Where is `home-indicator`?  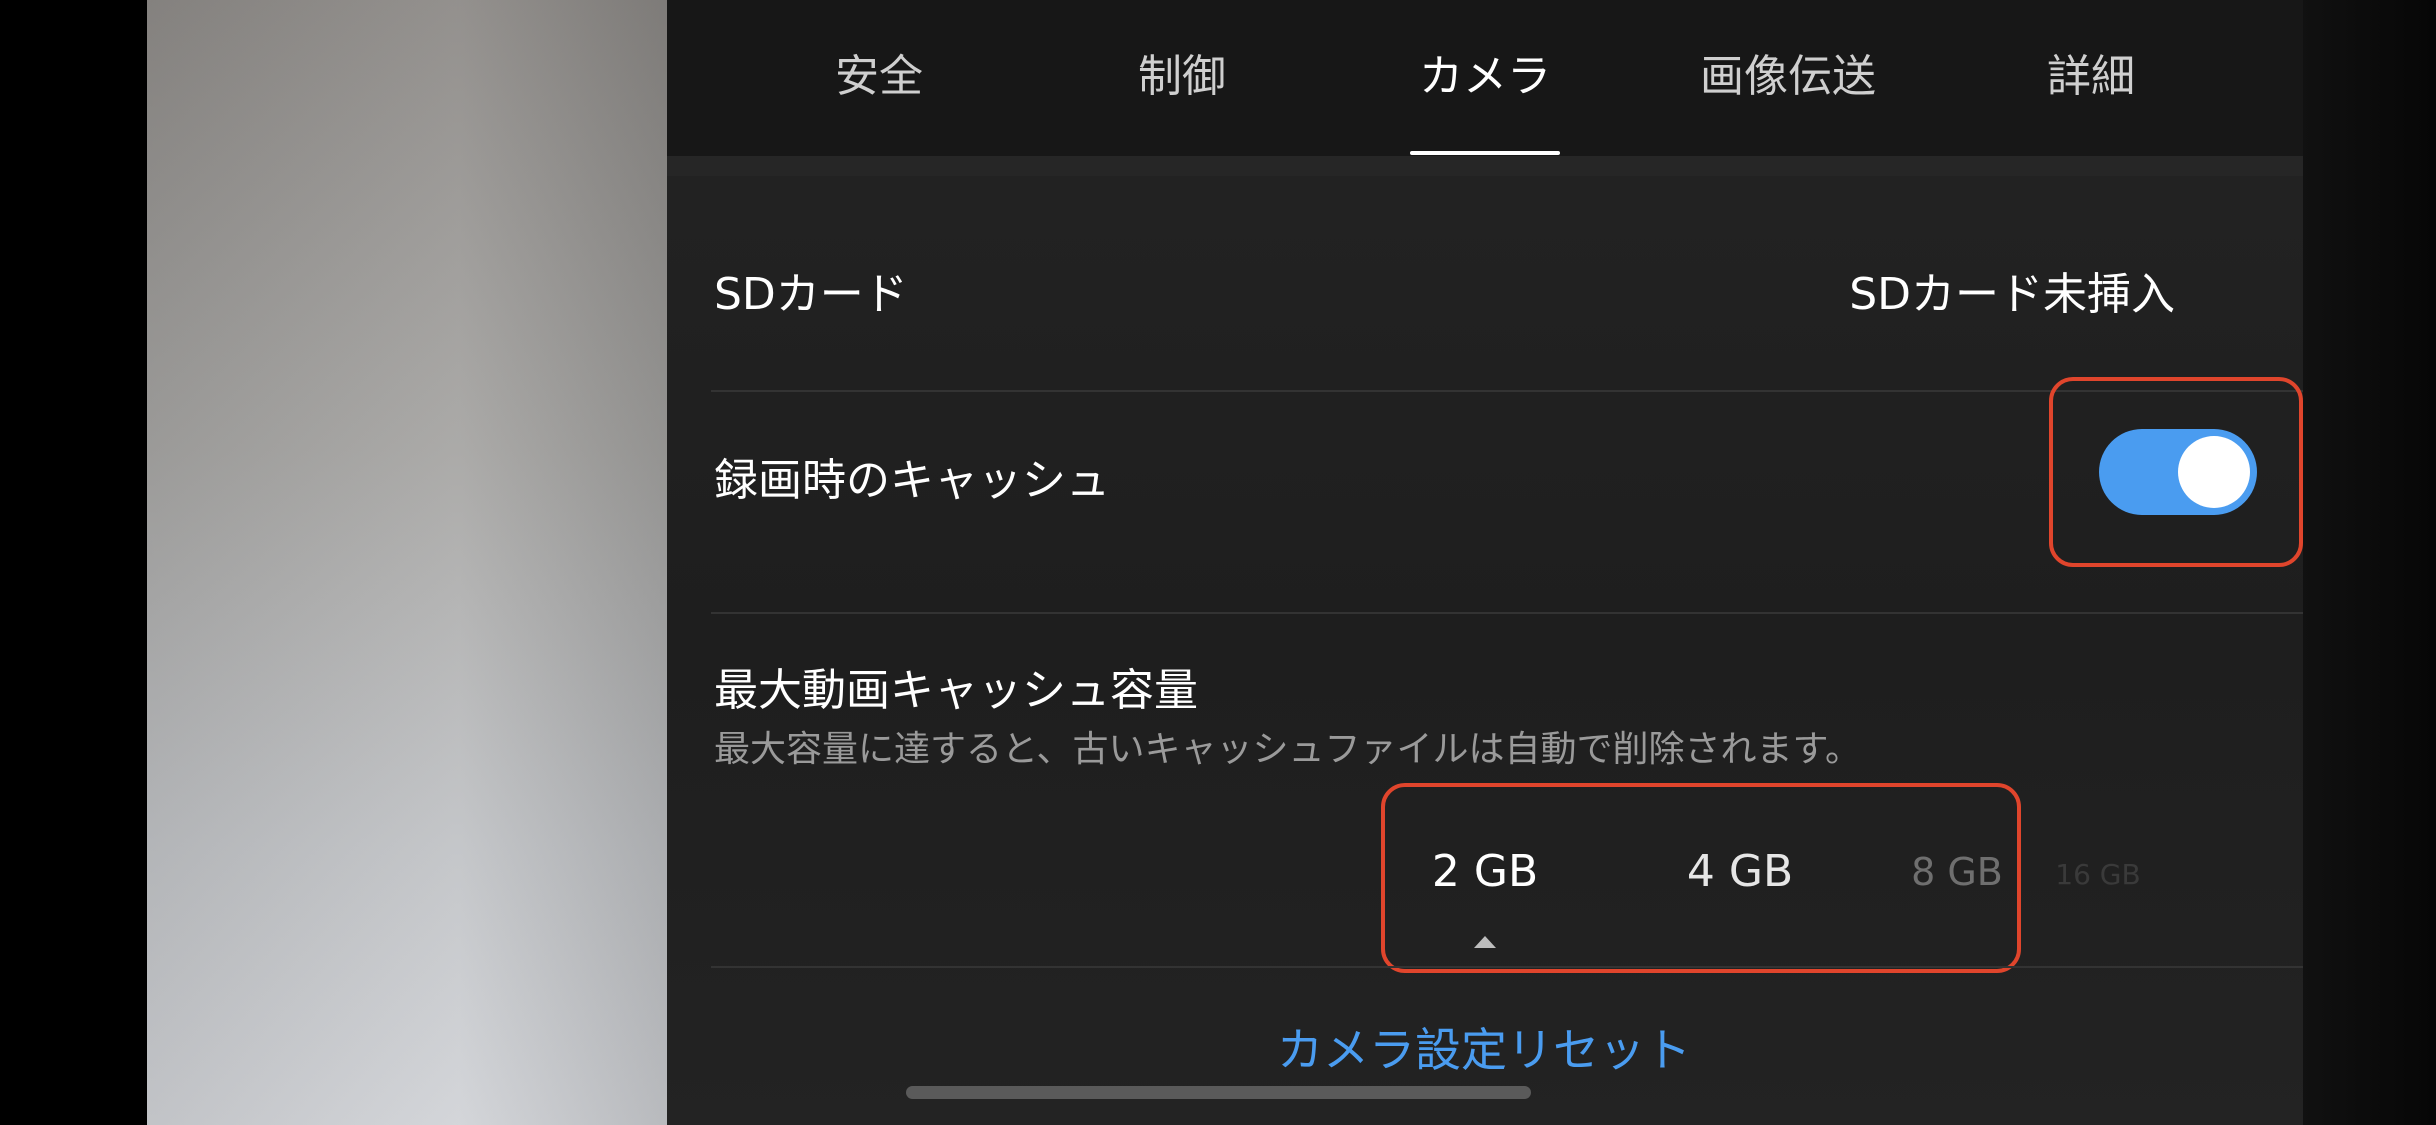
home-indicator is located at coordinates (1218, 1092).